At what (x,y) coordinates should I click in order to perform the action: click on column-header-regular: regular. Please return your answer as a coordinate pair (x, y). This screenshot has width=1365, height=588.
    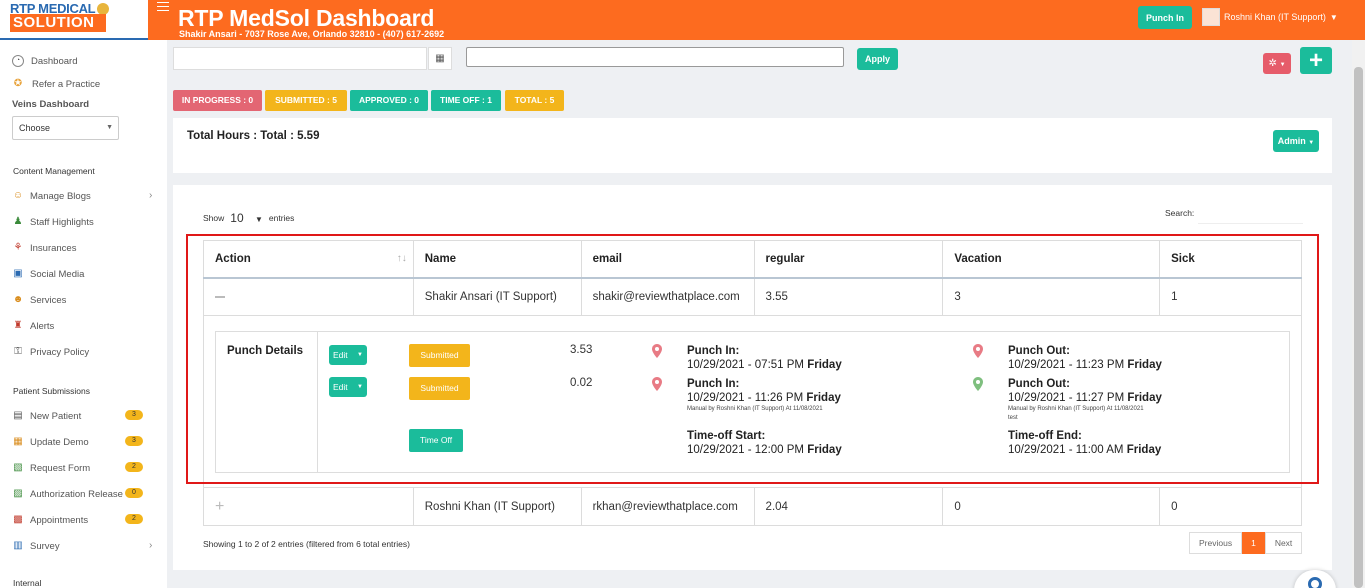
    Looking at the image, I should click on (848, 259).